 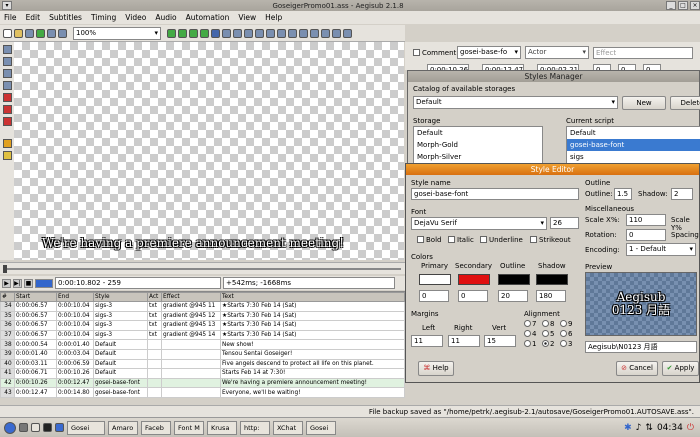 I want to click on play-icon: ▶, so click(x=6, y=283).